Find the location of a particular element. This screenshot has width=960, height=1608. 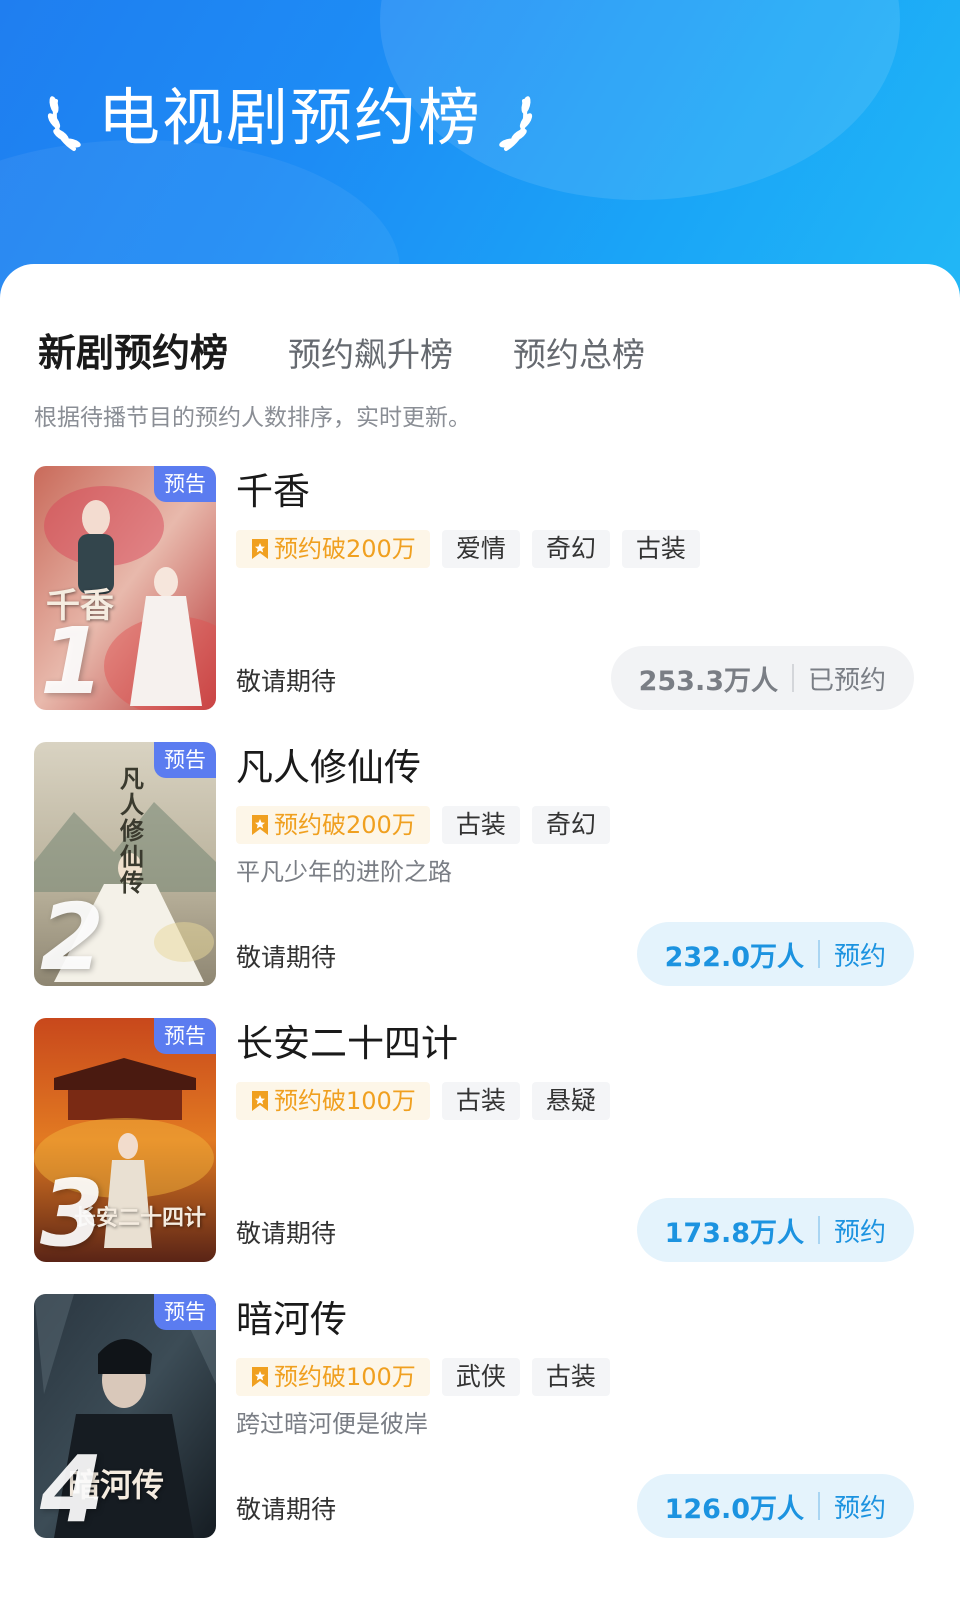

reservation-count: 253.3万人 is located at coordinates (708, 681).